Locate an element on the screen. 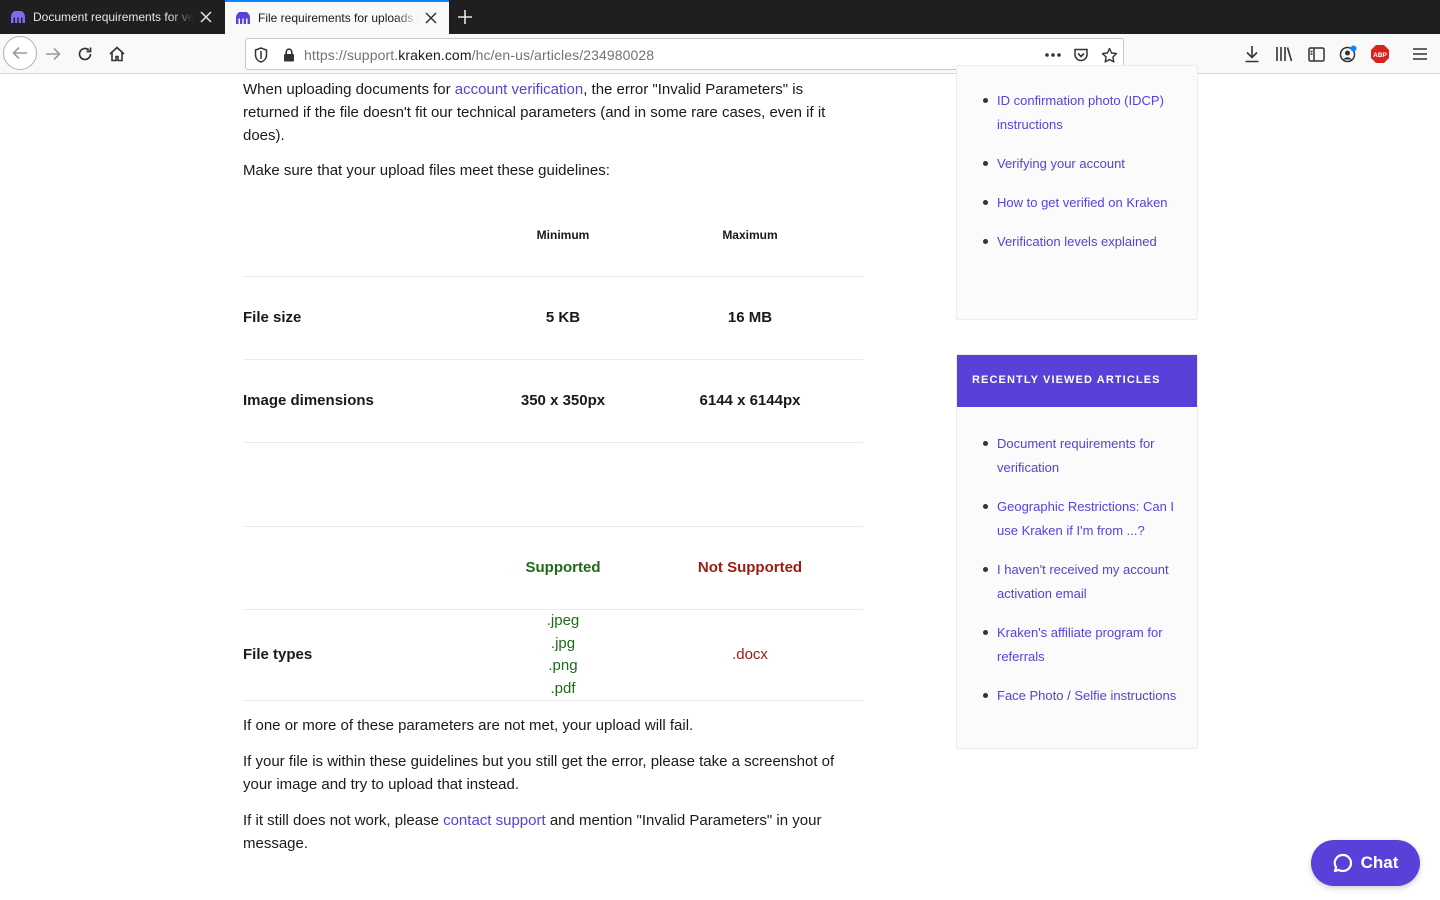 The width and height of the screenshot is (1440, 900). download-icon is located at coordinates (1252, 54).